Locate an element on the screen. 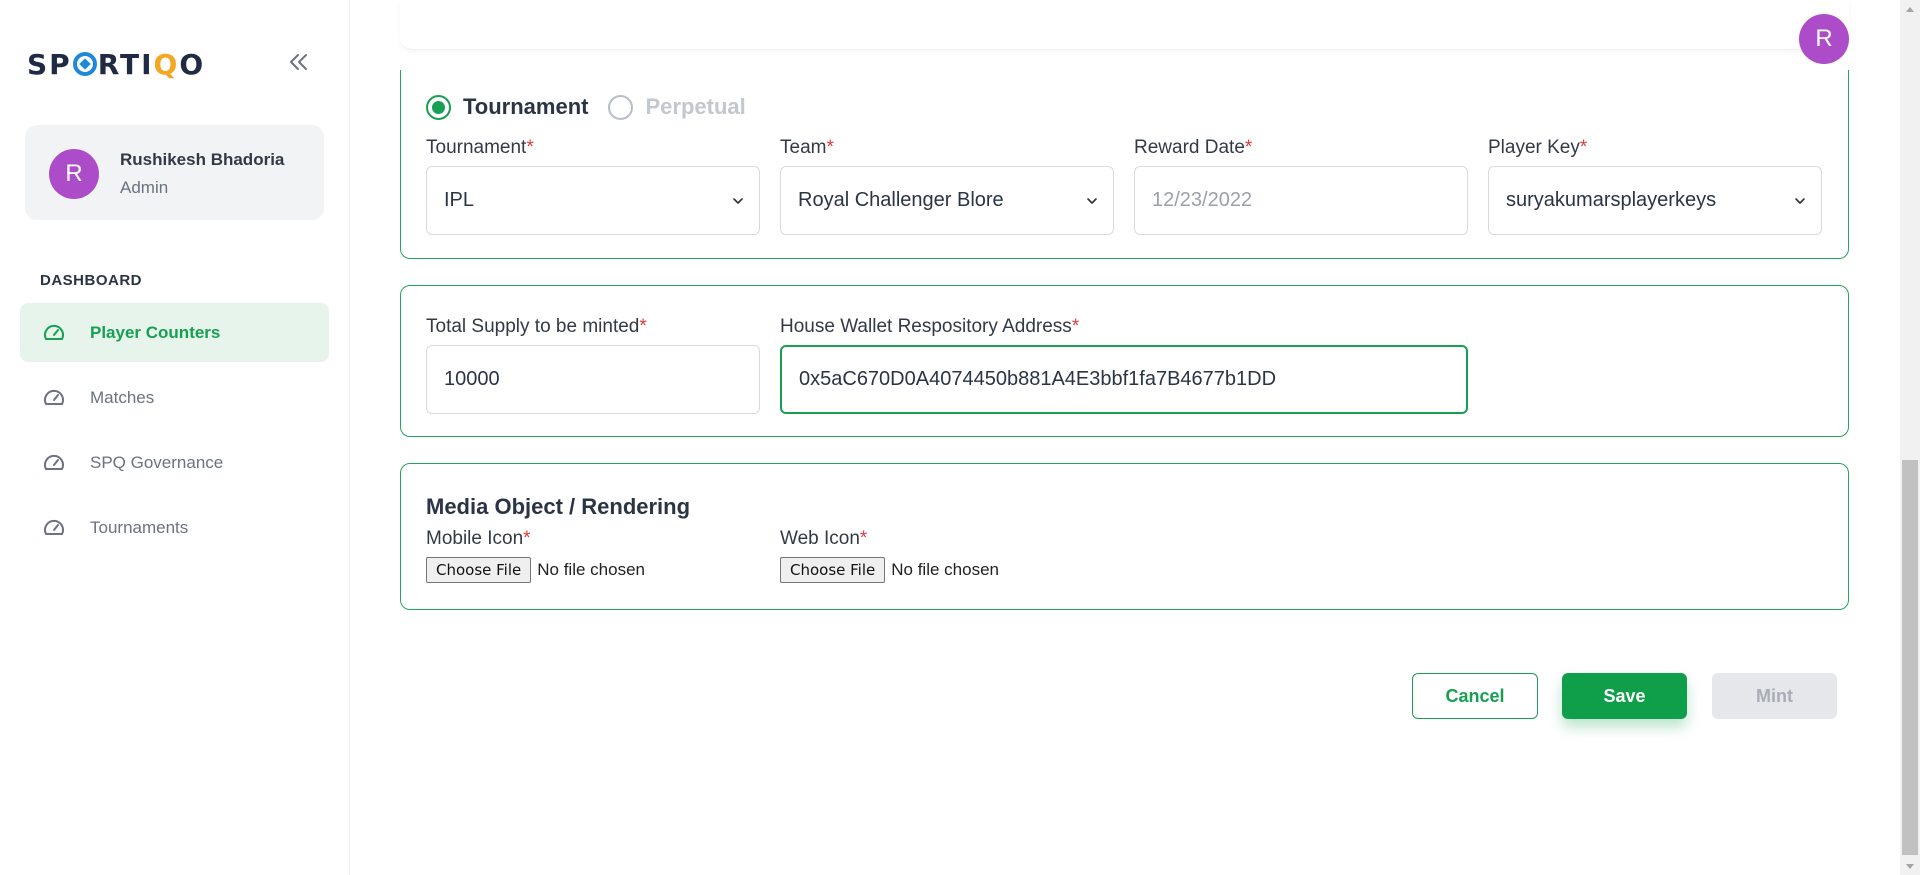  team-select: Royal Challenger Blore is located at coordinates (947, 200).